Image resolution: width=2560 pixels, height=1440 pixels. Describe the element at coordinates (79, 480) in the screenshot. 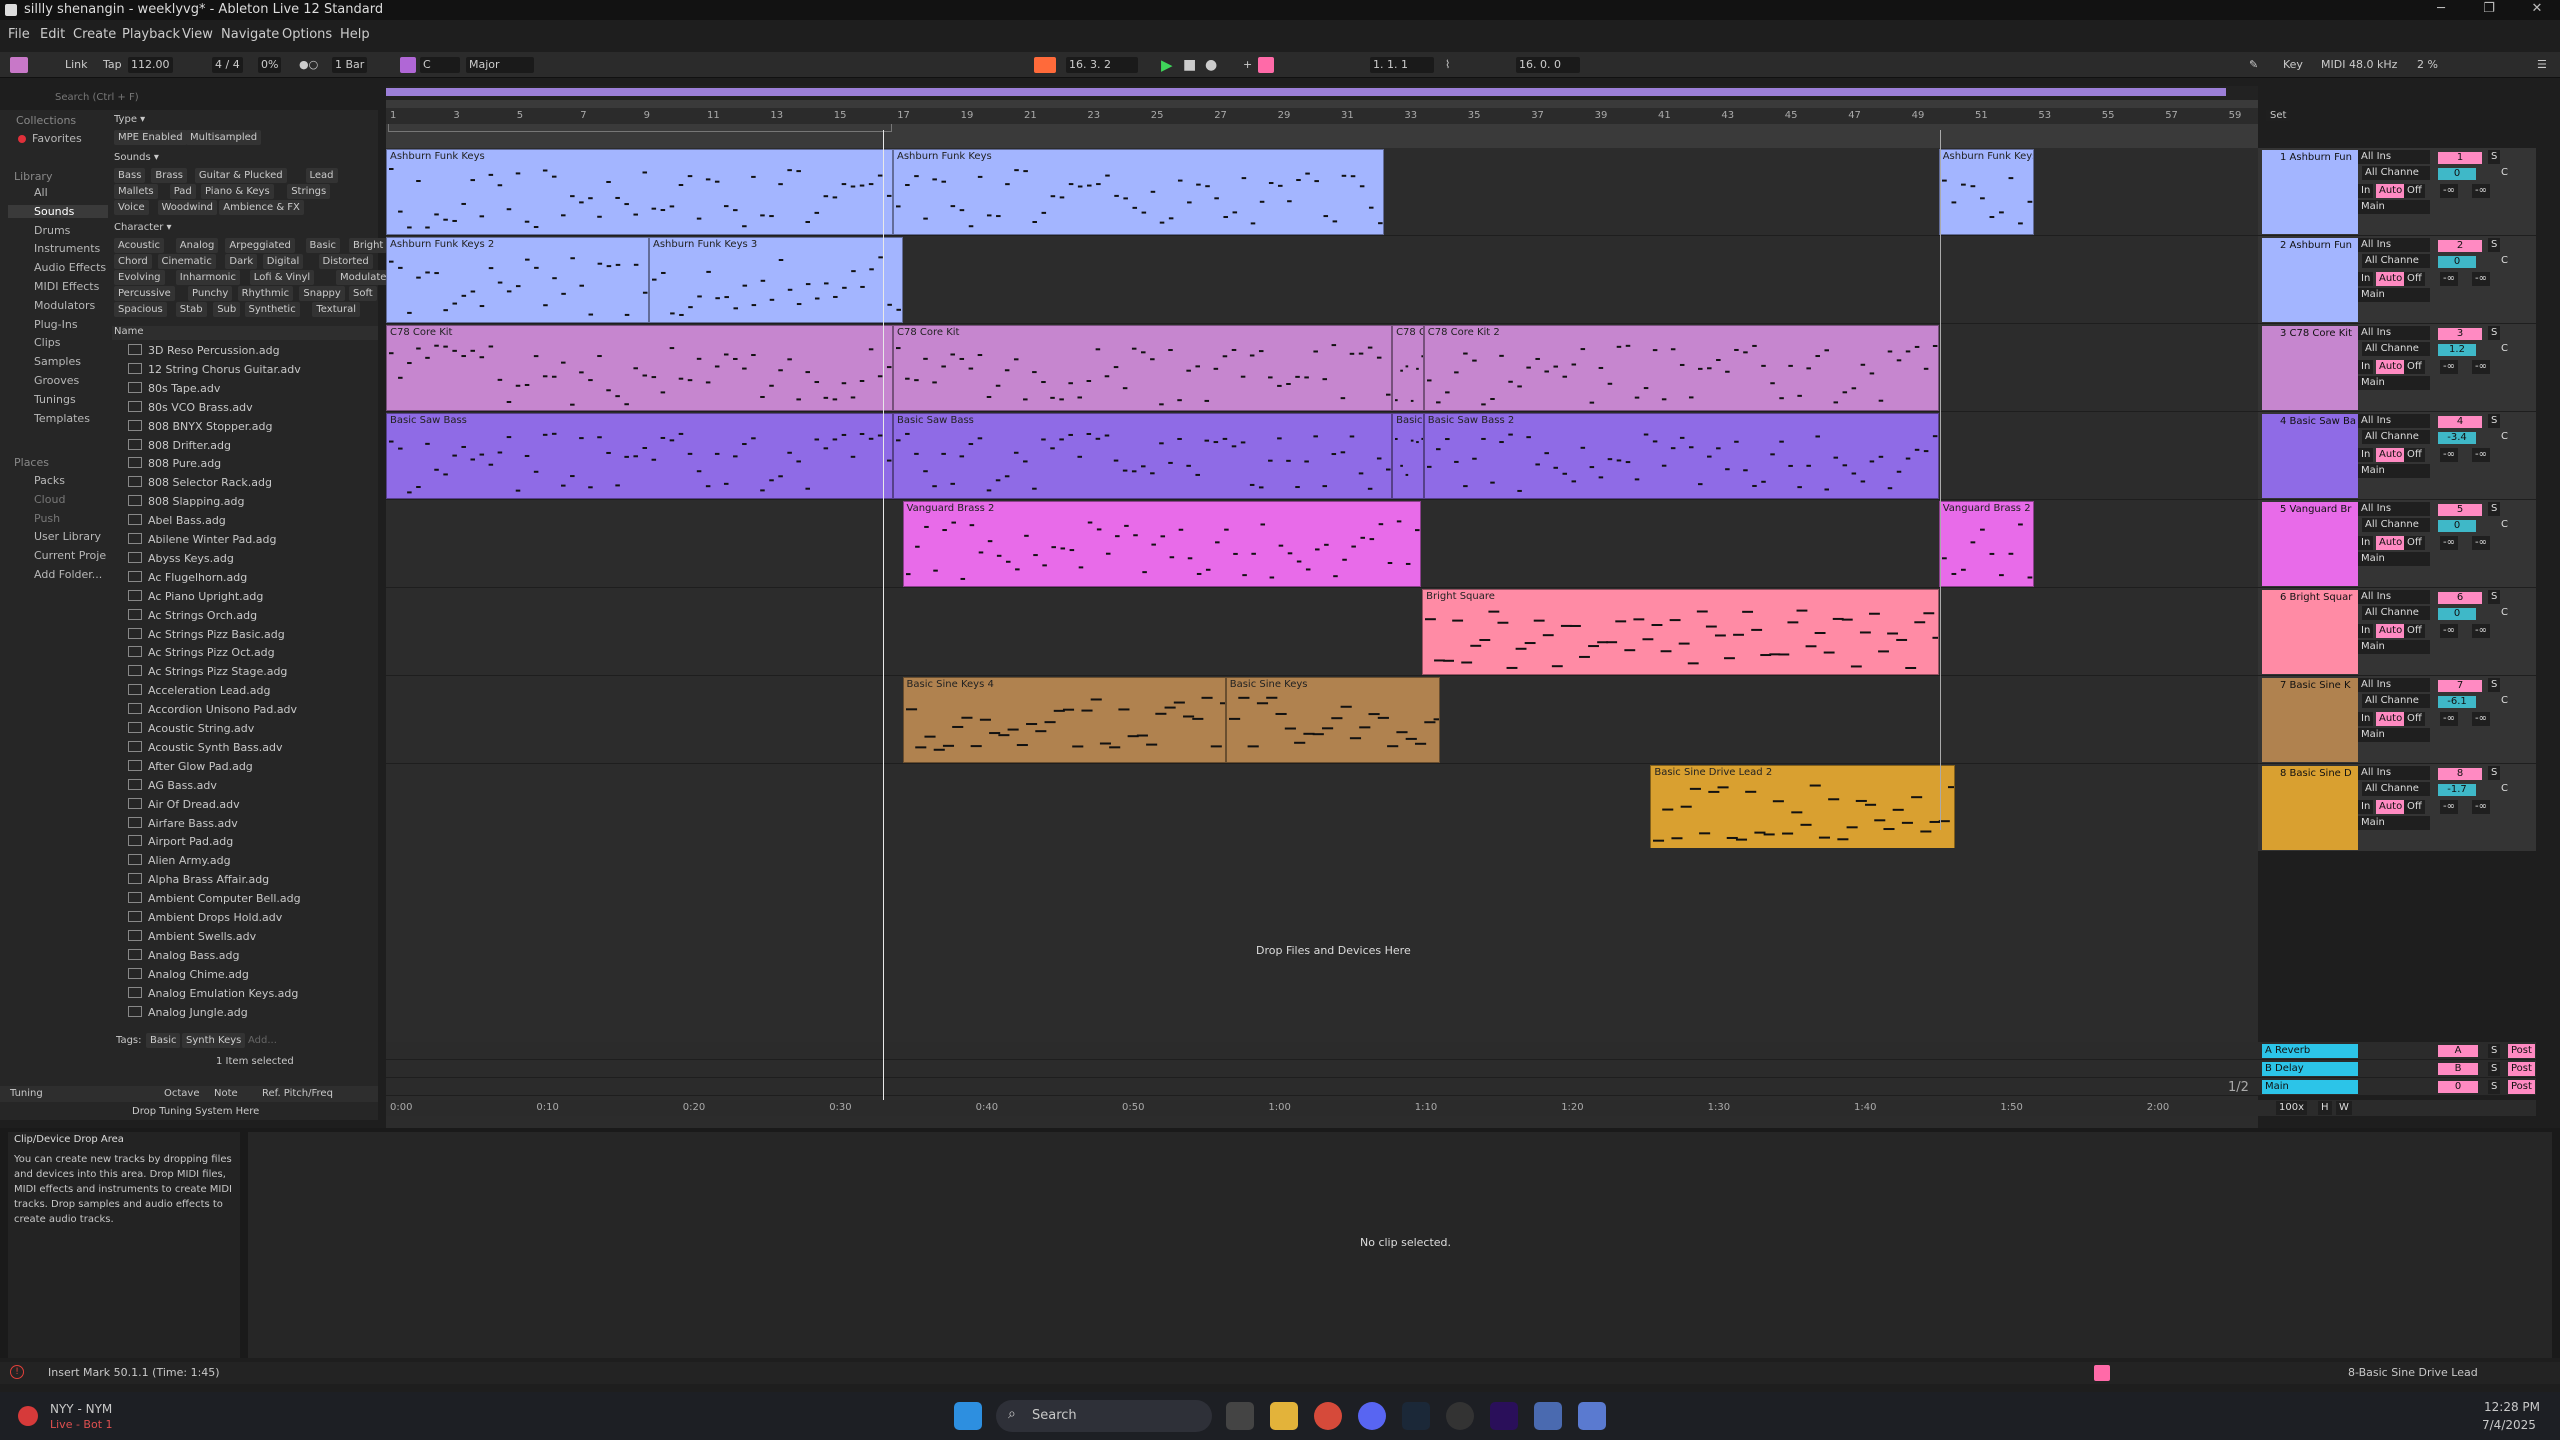

I see `places-item-0: Packs` at that location.